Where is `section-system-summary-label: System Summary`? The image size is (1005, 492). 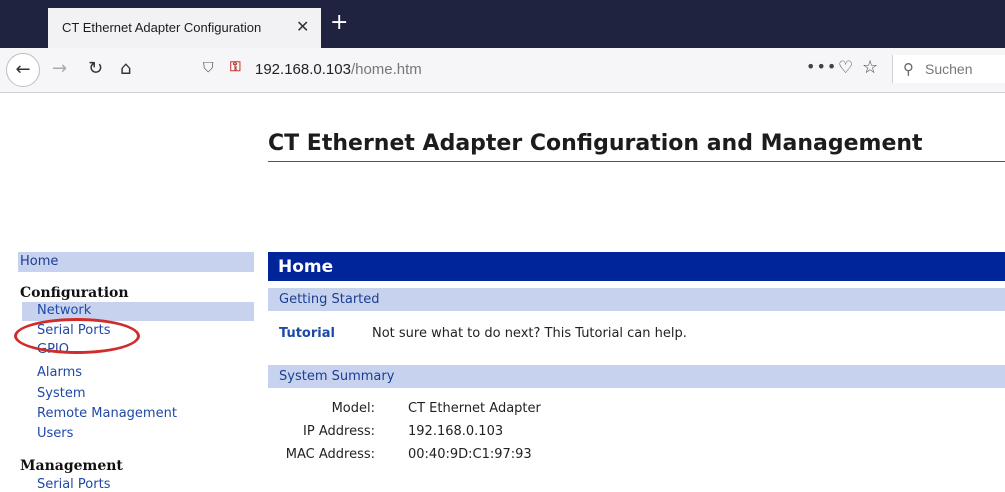 section-system-summary-label: System Summary is located at coordinates (337, 376).